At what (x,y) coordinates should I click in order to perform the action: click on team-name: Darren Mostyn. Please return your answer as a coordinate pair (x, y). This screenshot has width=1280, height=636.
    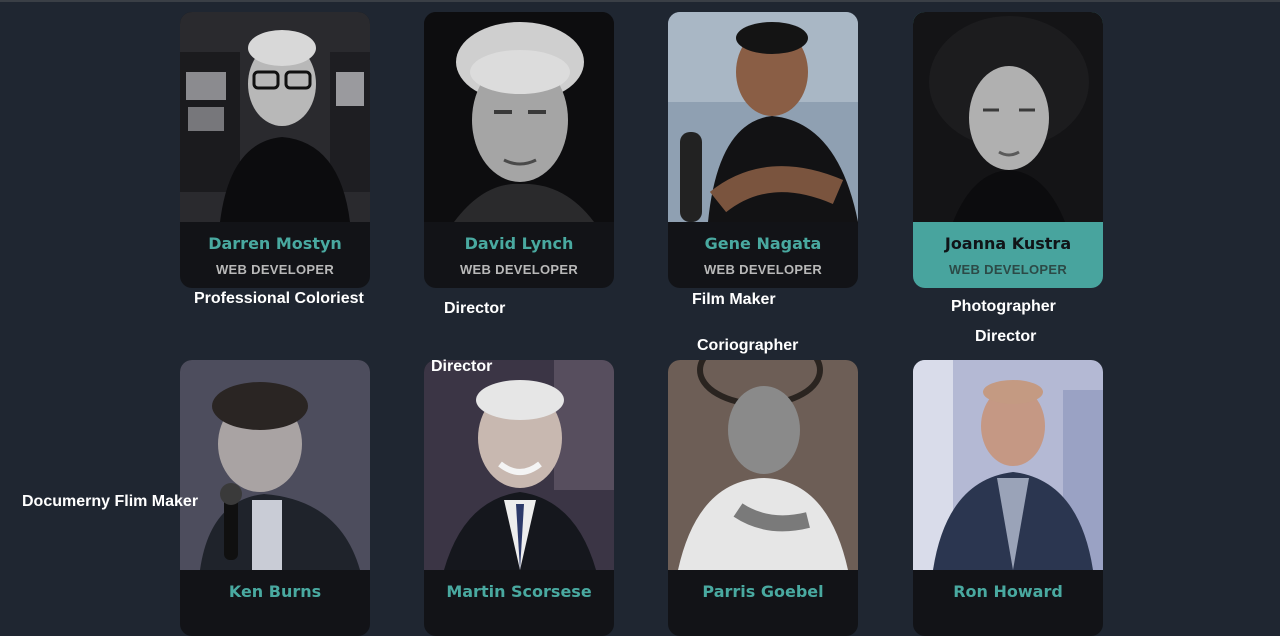
    Looking at the image, I should click on (275, 243).